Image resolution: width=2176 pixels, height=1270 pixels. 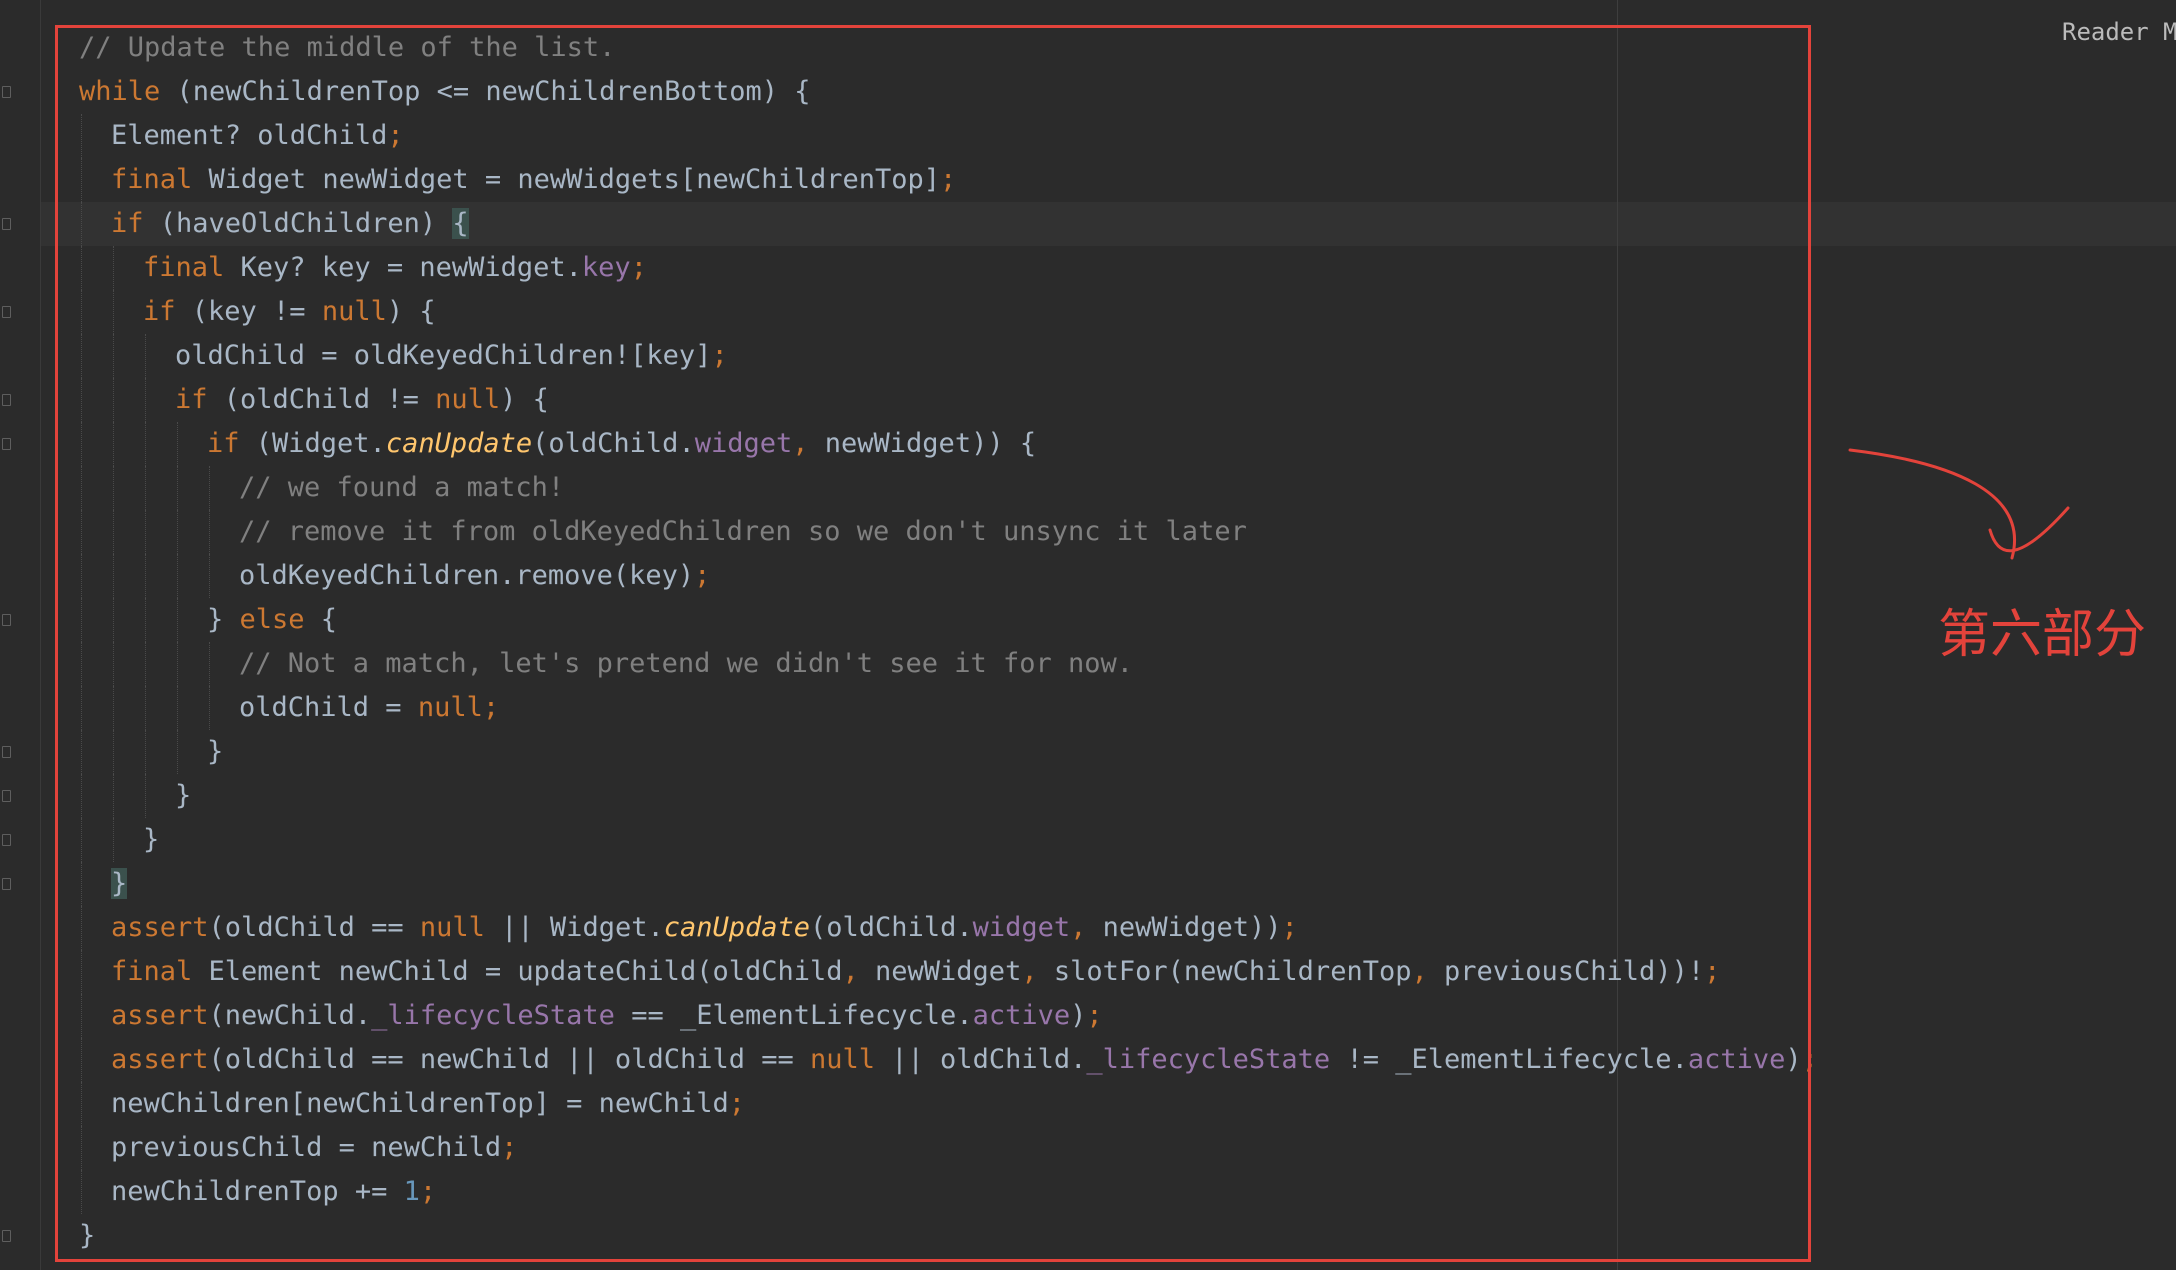 I want to click on curved-arrow-icon, so click(x=1959, y=504).